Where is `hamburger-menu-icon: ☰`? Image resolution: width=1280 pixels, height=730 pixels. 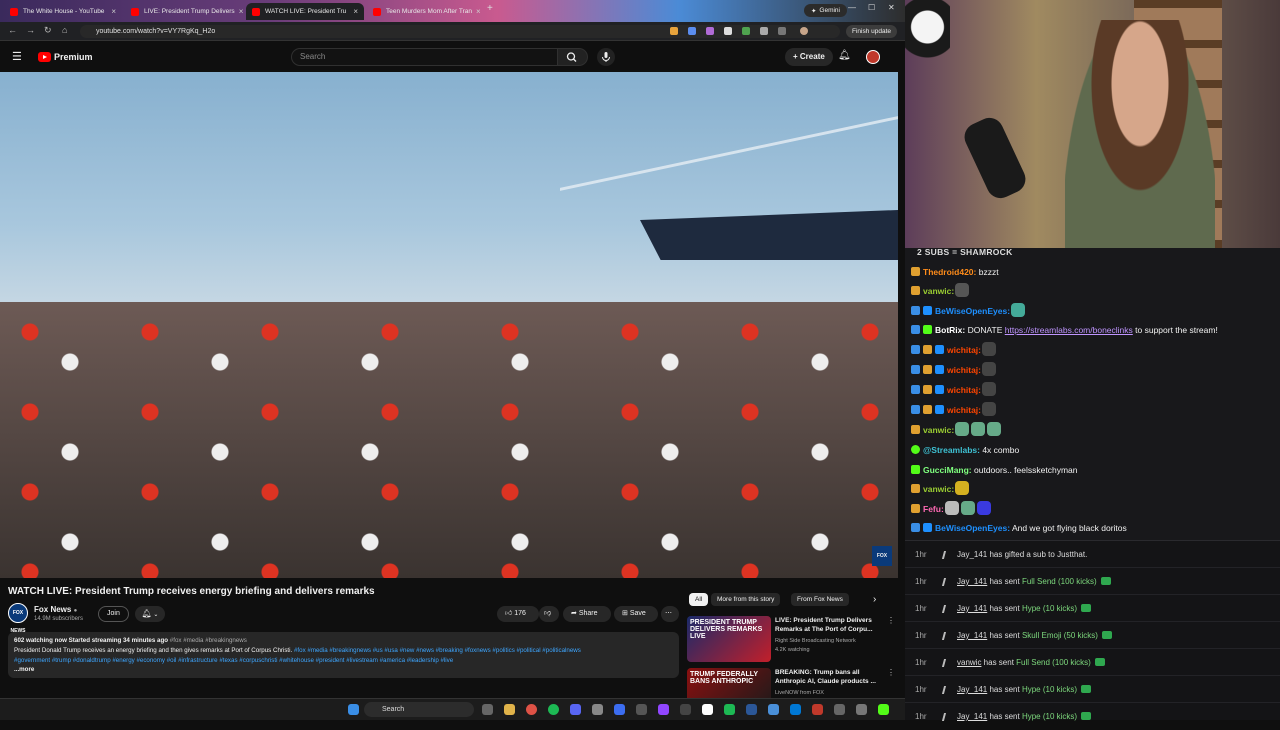 hamburger-menu-icon: ☰ is located at coordinates (17, 56).